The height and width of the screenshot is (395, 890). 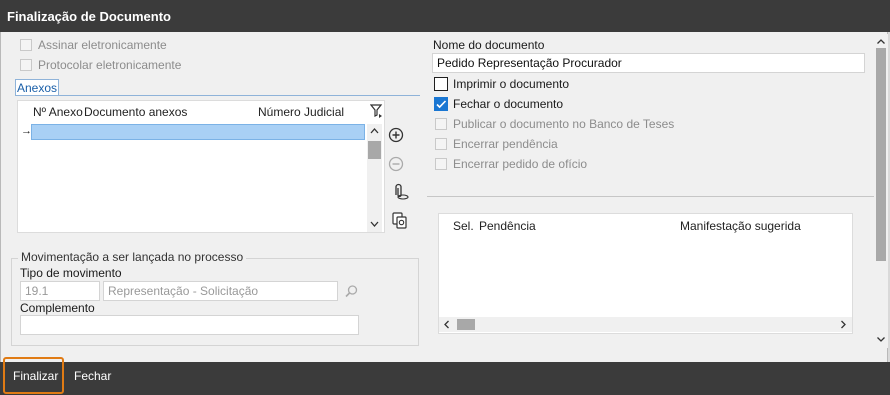 I want to click on close-official-request-label: Encerrar pedido de ofício, so click(x=520, y=164).